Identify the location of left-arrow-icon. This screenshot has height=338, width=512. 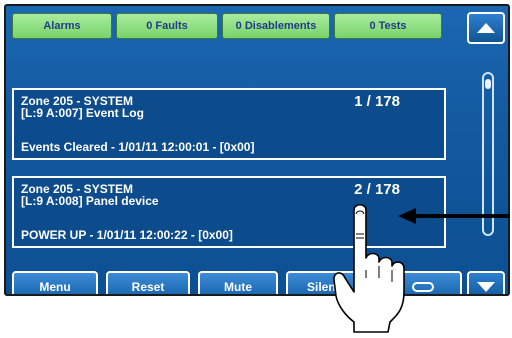
(454, 216).